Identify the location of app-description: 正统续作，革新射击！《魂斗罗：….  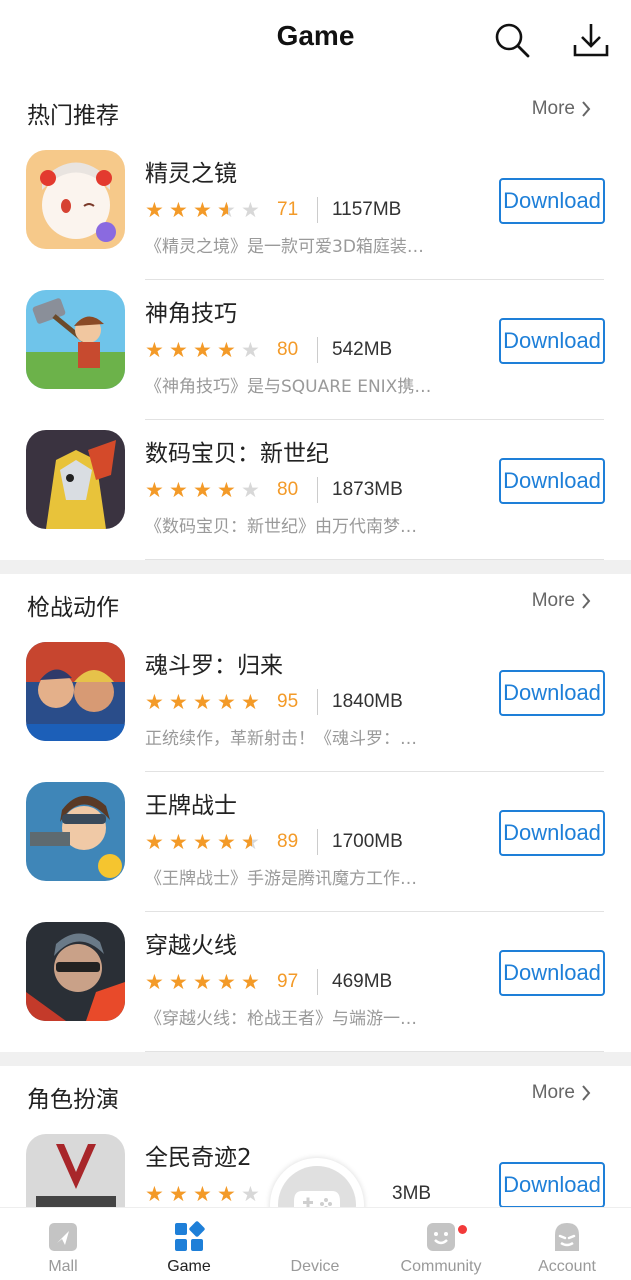
(281, 739).